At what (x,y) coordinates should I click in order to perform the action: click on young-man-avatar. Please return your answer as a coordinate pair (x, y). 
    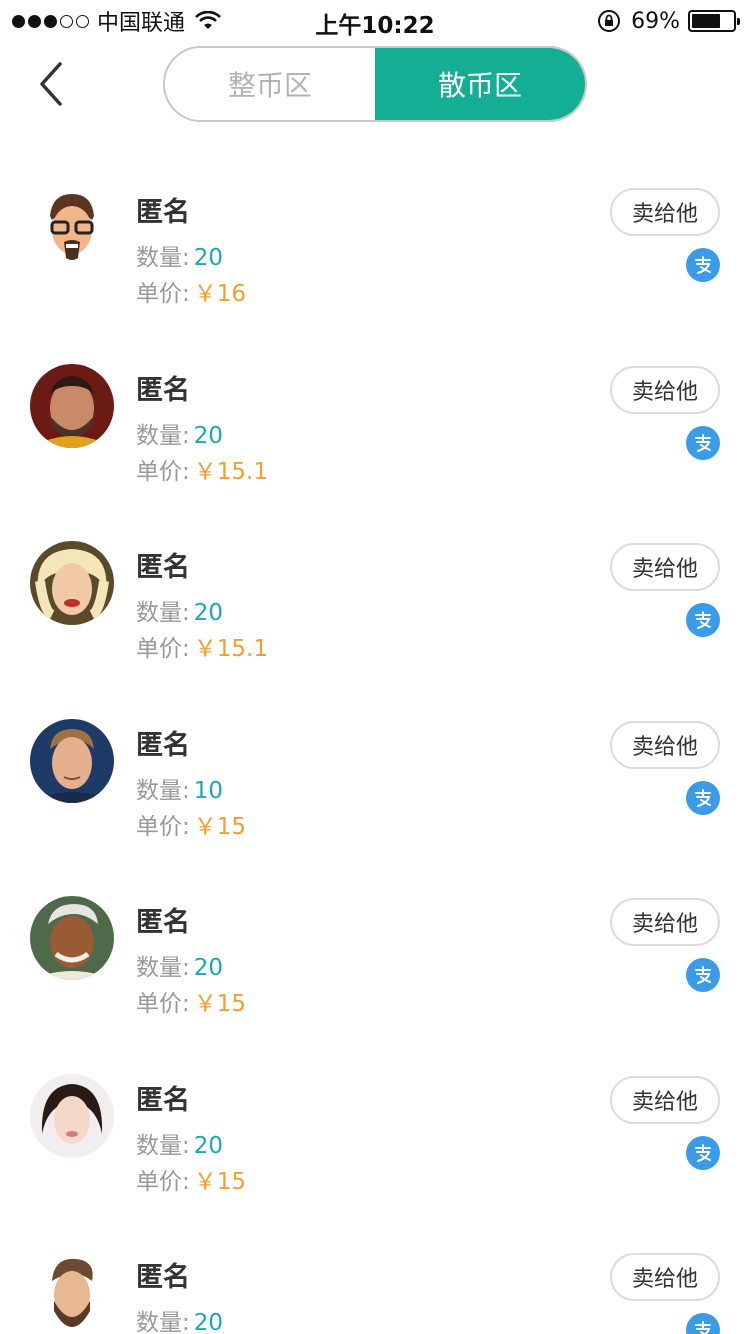
    Looking at the image, I should click on (72, 760).